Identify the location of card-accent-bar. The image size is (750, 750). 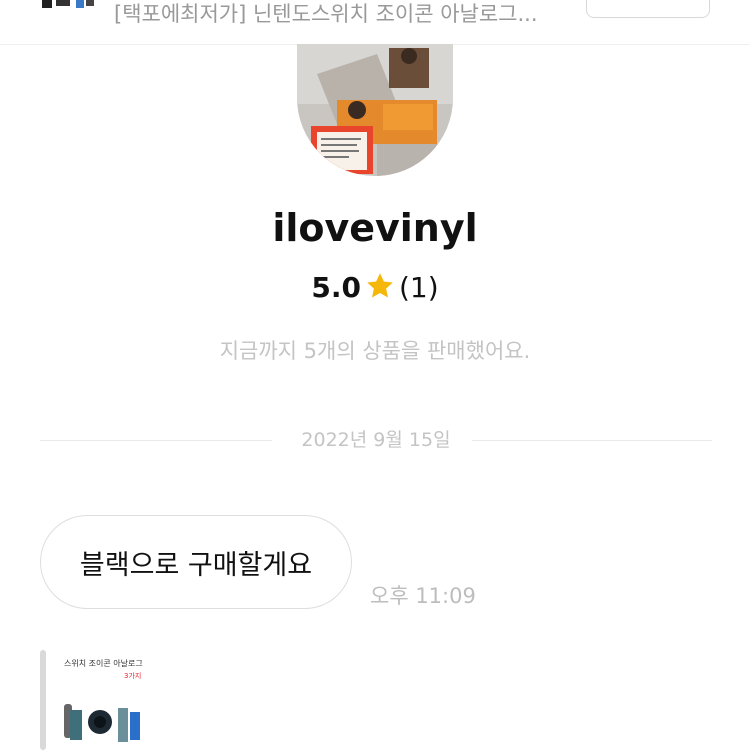
(43, 700).